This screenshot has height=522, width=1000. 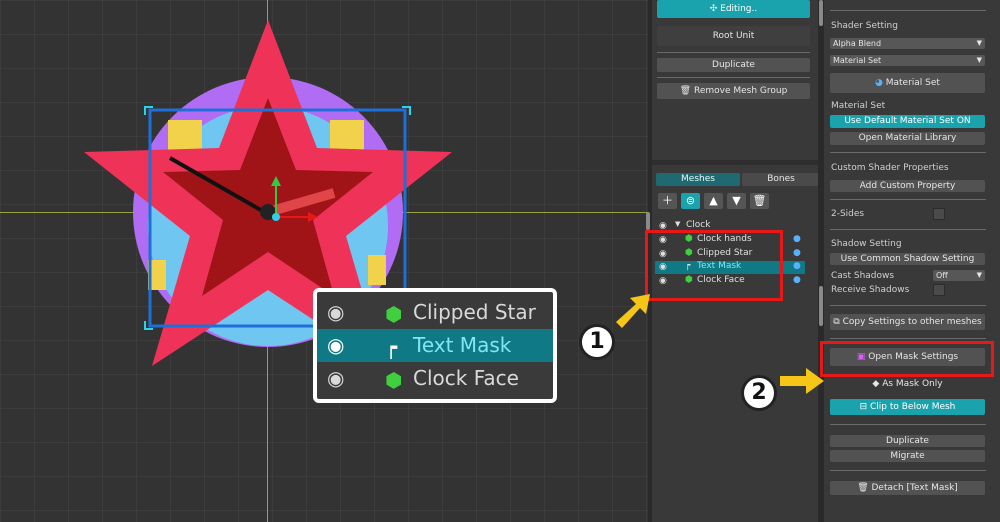 What do you see at coordinates (698, 225) in the screenshot?
I see `tree-root-label: Clock` at bounding box center [698, 225].